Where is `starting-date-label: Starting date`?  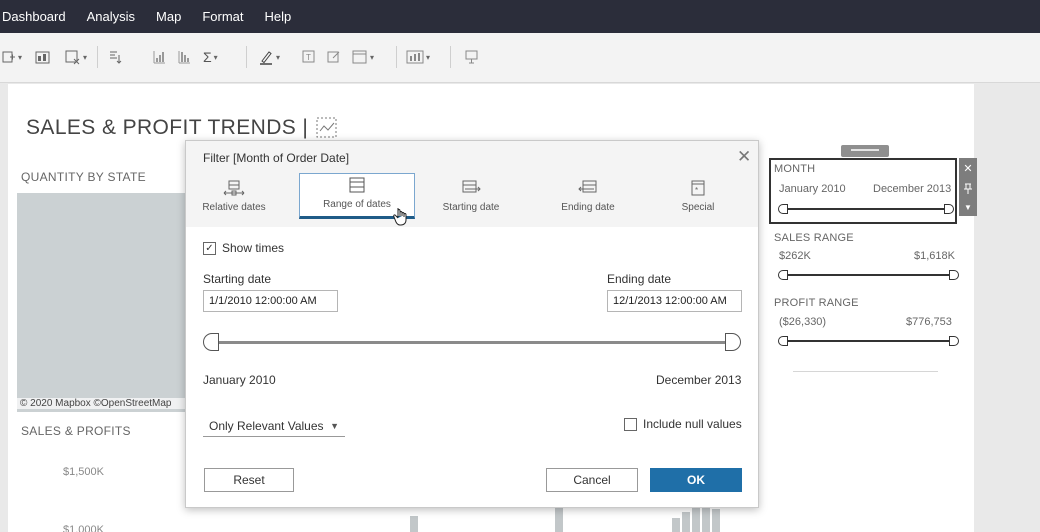 starting-date-label: Starting date is located at coordinates (237, 279).